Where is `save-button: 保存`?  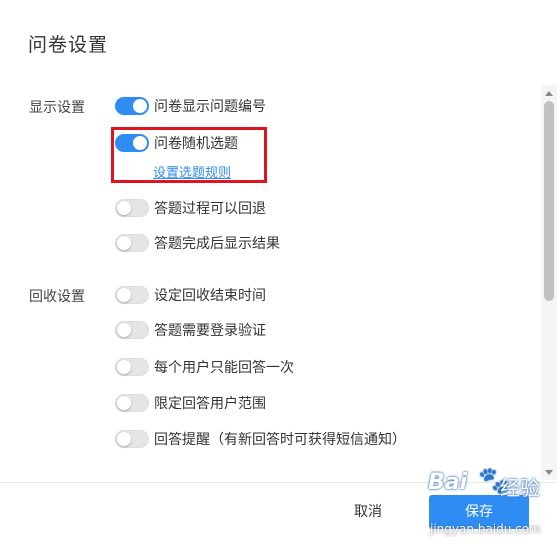
save-button: 保存 is located at coordinates (479, 512).